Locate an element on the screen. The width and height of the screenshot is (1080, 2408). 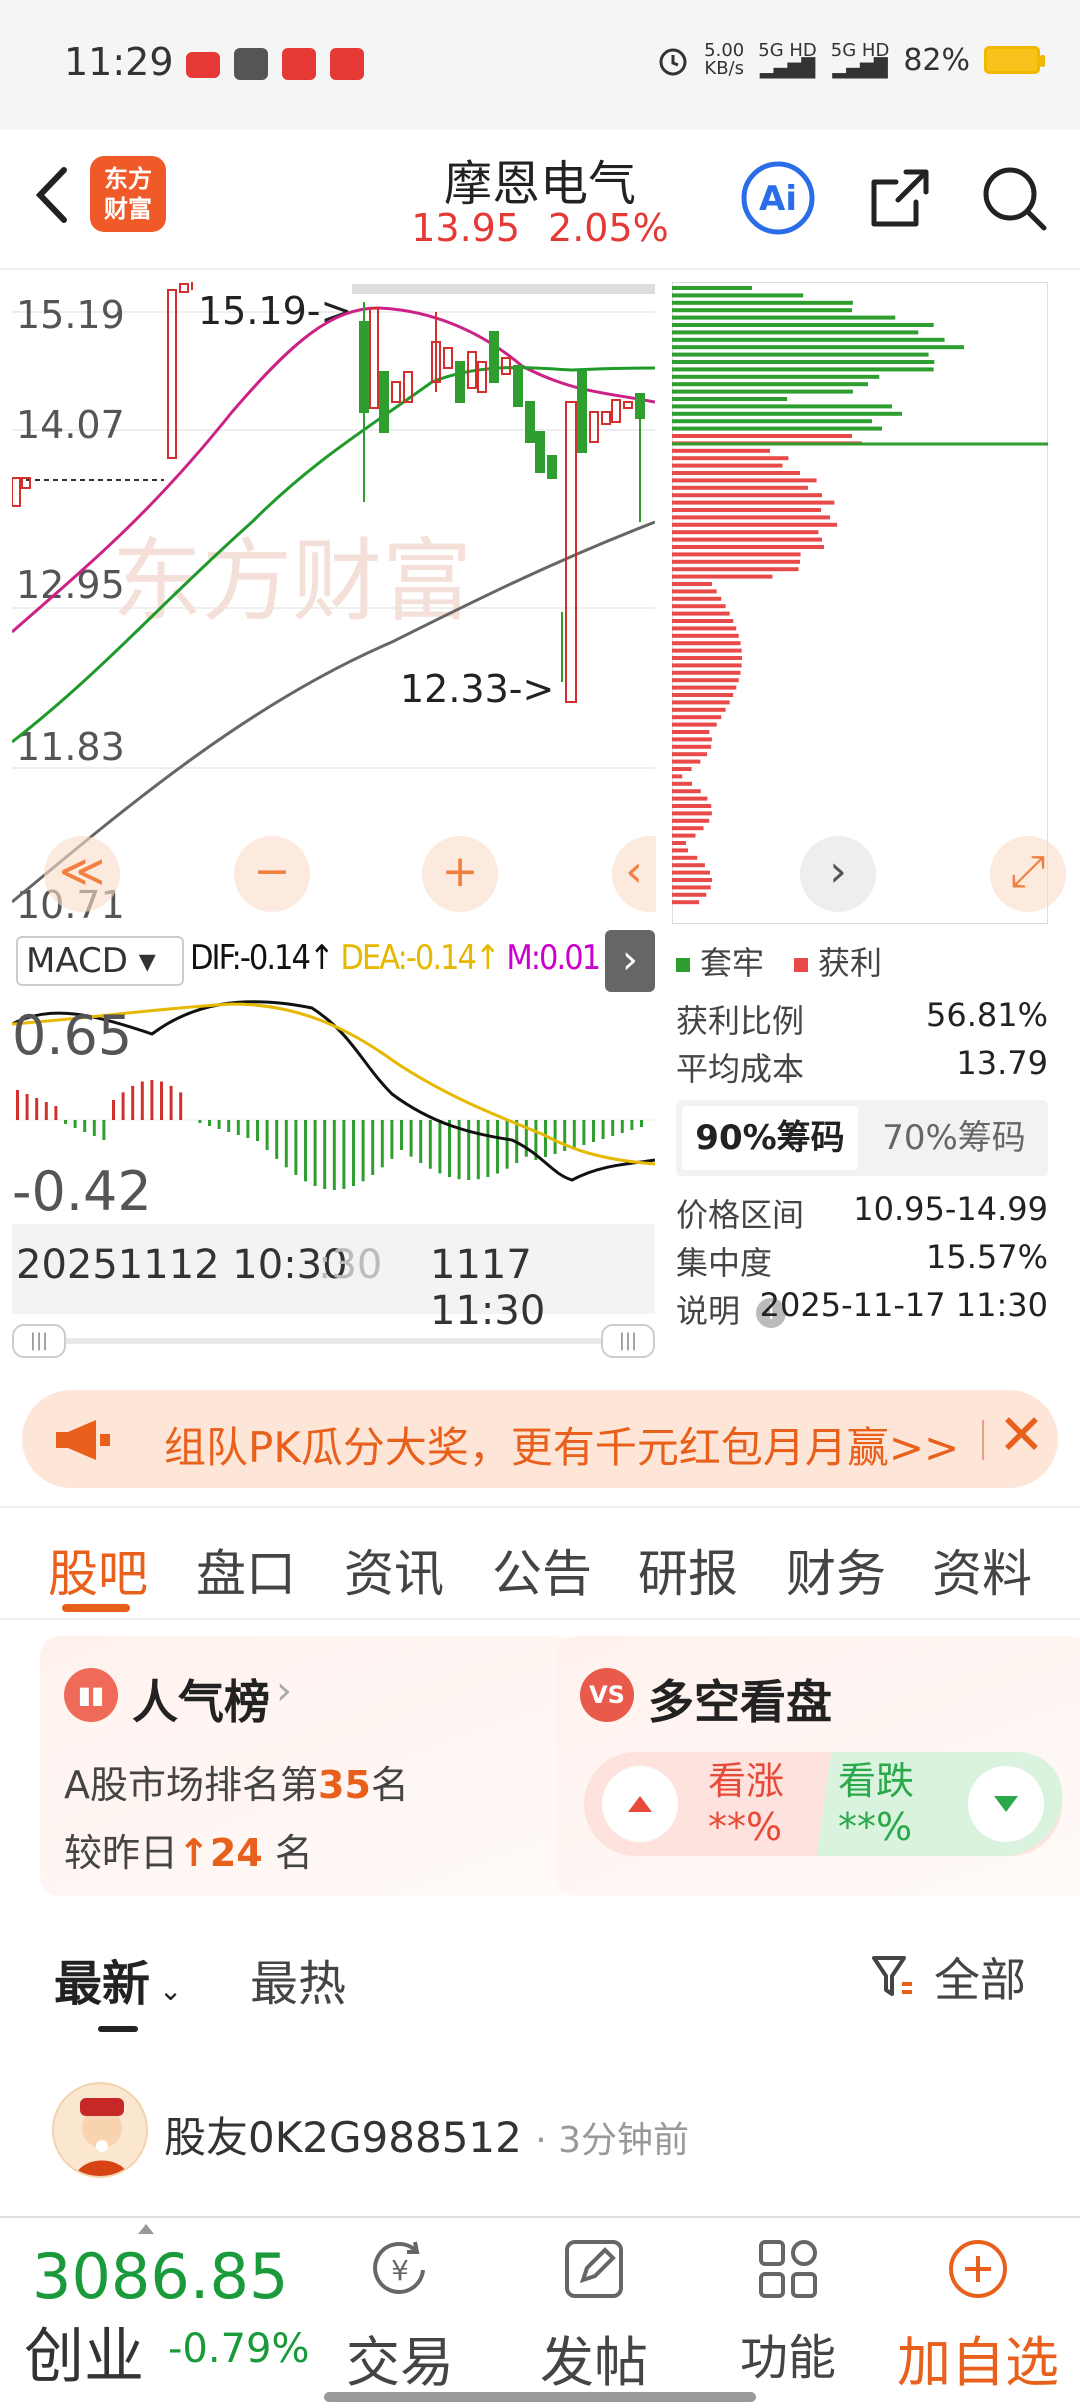
sort-newest: 最新 ⌄ is located at coordinates (118, 1979).